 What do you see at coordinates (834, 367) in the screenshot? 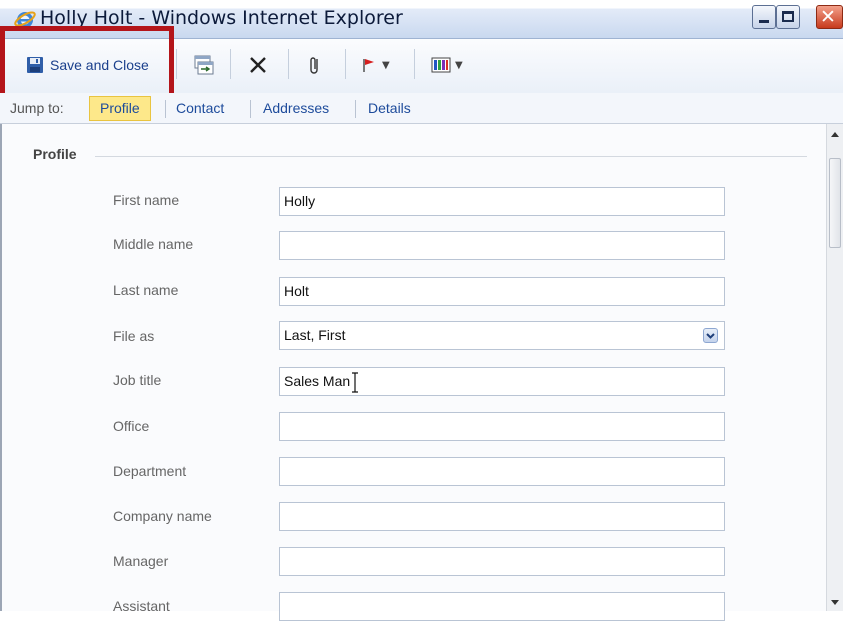
I see `vertical-scrollbar` at bounding box center [834, 367].